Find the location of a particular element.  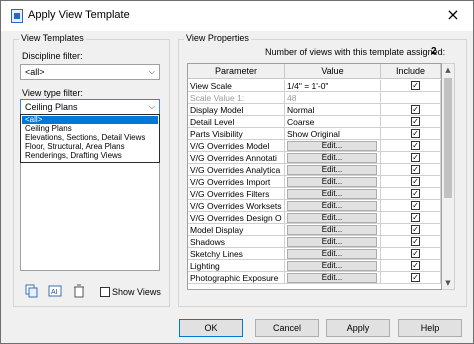

value-cell: 1/4" = 1'-0" is located at coordinates (333, 86).